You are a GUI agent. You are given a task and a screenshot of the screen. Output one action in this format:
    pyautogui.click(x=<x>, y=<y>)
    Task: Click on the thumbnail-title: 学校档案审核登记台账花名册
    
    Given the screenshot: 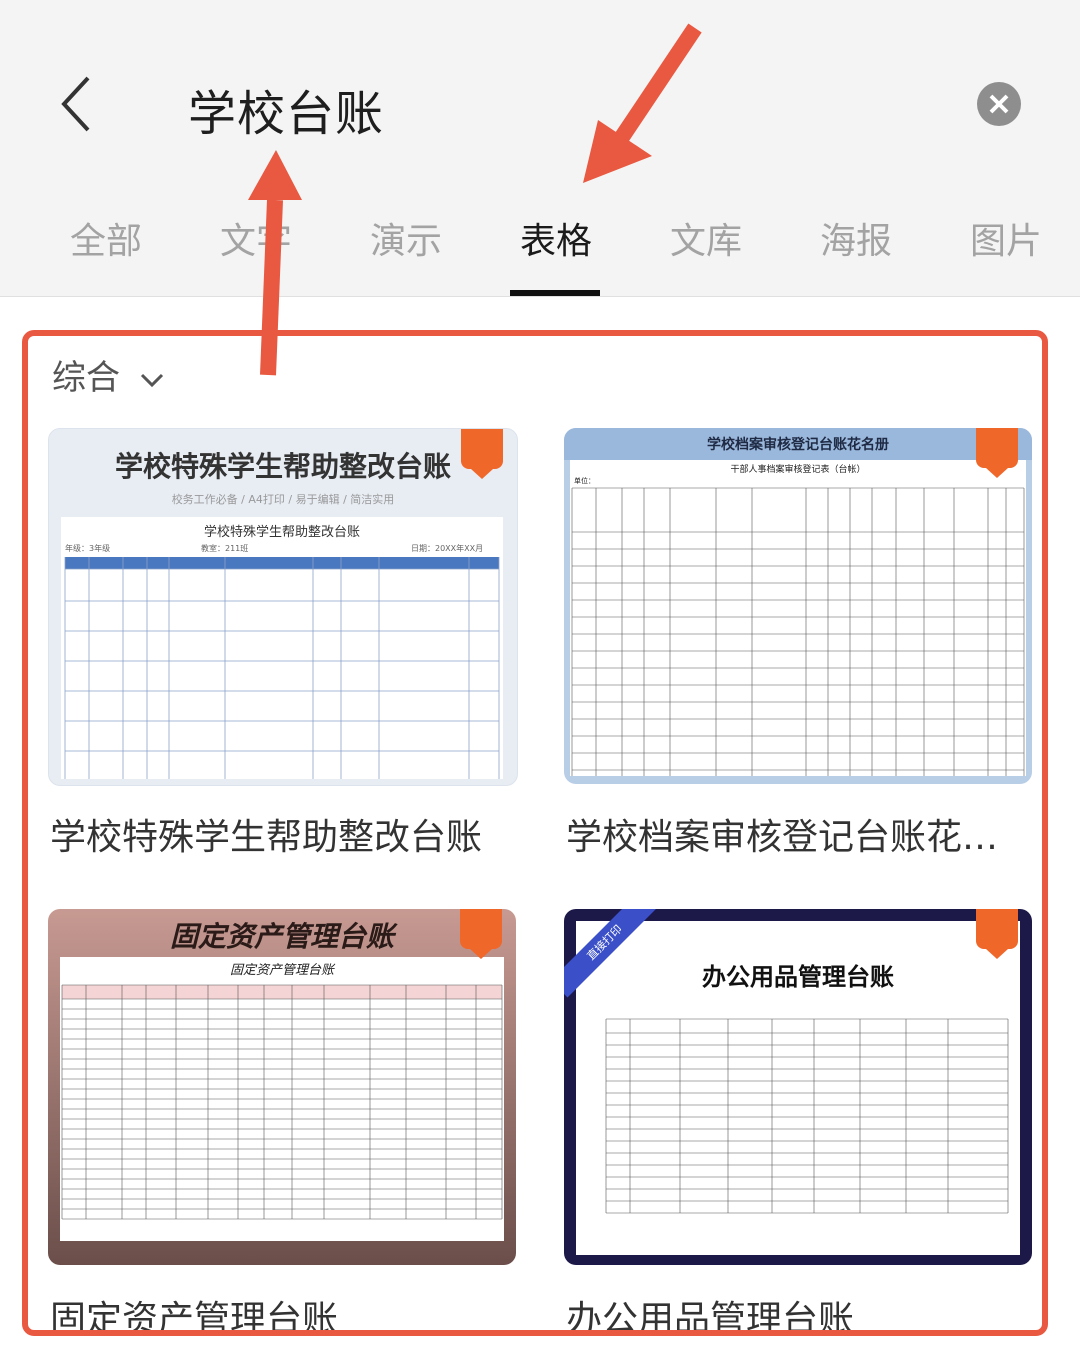 What is the action you would take?
    pyautogui.click(x=798, y=445)
    